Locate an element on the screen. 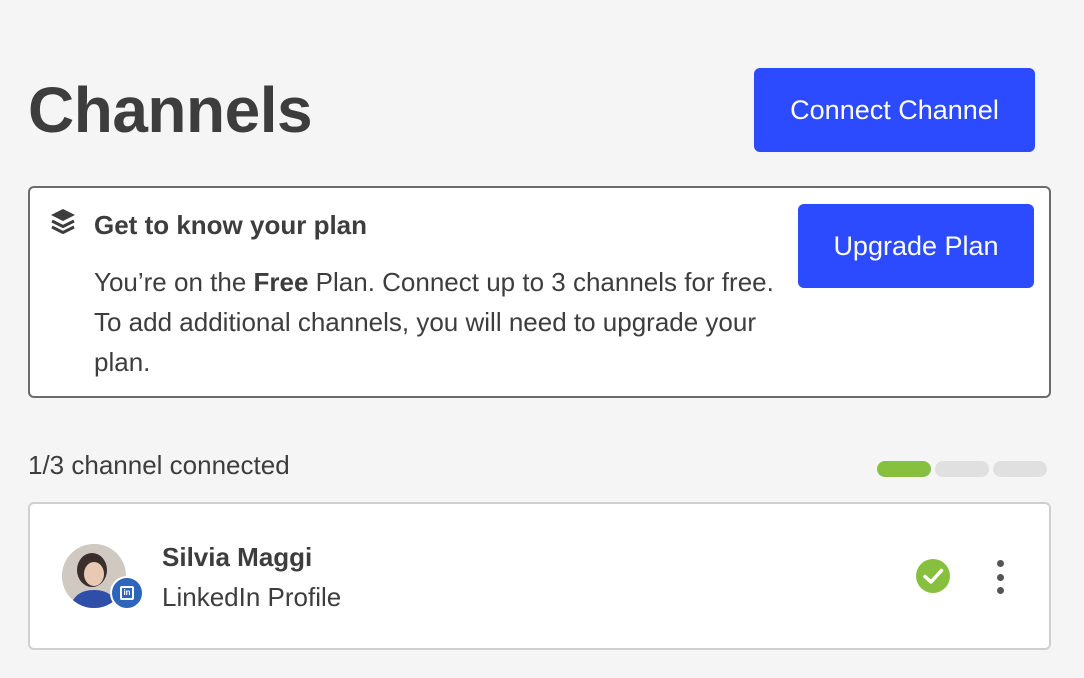 The image size is (1084, 678). channel-name: Silvia Maggi is located at coordinates (237, 557).